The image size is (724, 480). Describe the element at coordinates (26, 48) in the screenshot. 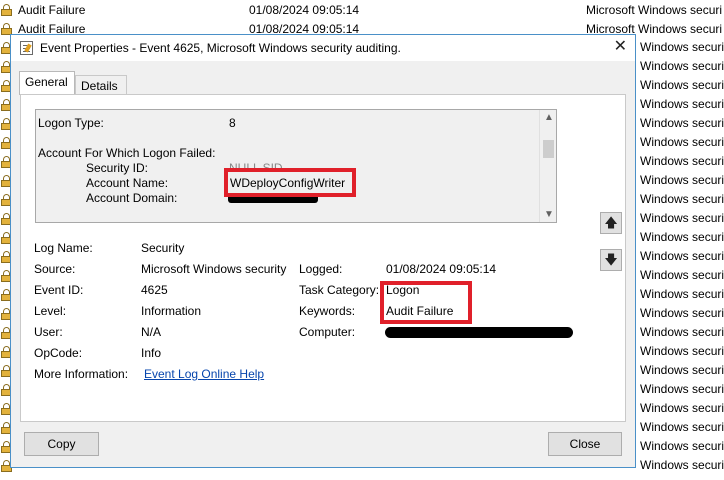

I see `event-properties-icon` at that location.